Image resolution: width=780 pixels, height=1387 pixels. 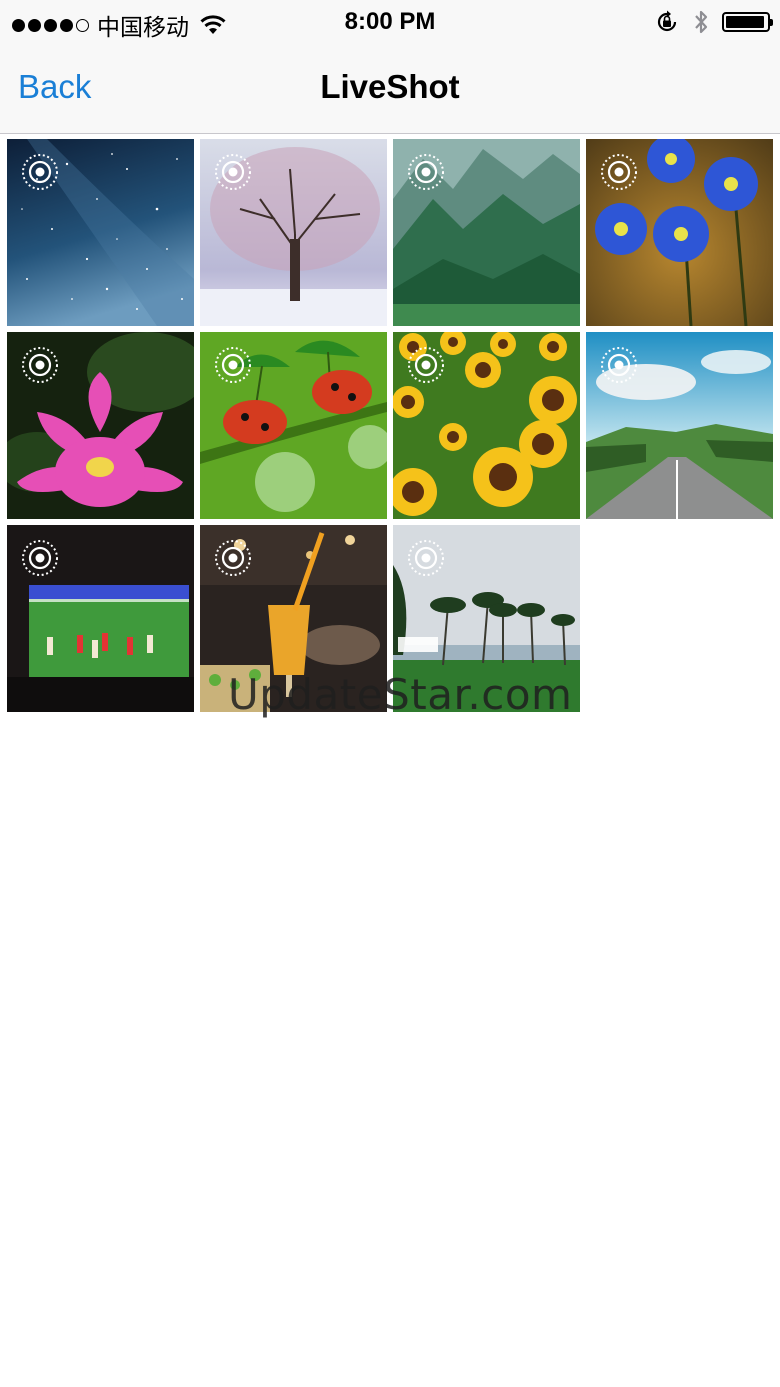 I want to click on navigation-bar: Back LiveShot, so click(x=390, y=88).